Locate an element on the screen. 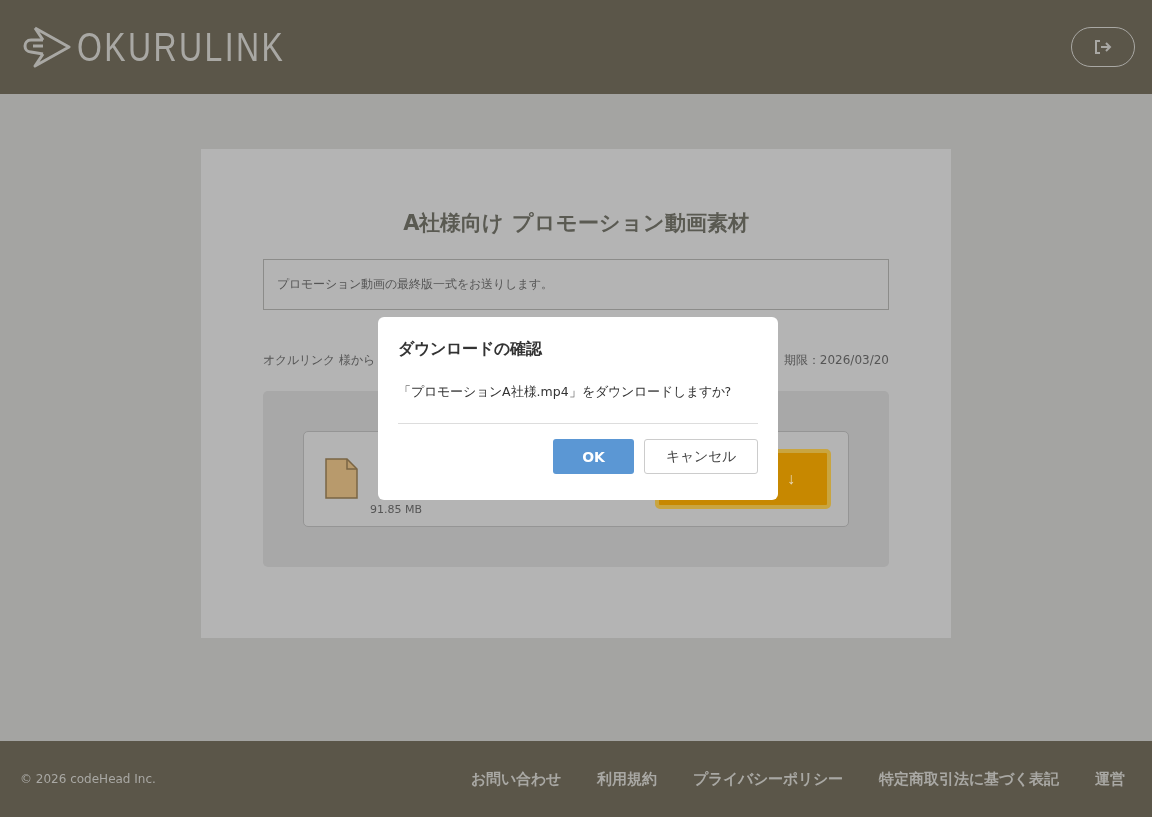 This screenshot has width=1152, height=817. dialog-title: ダウンロードの確認 is located at coordinates (470, 349).